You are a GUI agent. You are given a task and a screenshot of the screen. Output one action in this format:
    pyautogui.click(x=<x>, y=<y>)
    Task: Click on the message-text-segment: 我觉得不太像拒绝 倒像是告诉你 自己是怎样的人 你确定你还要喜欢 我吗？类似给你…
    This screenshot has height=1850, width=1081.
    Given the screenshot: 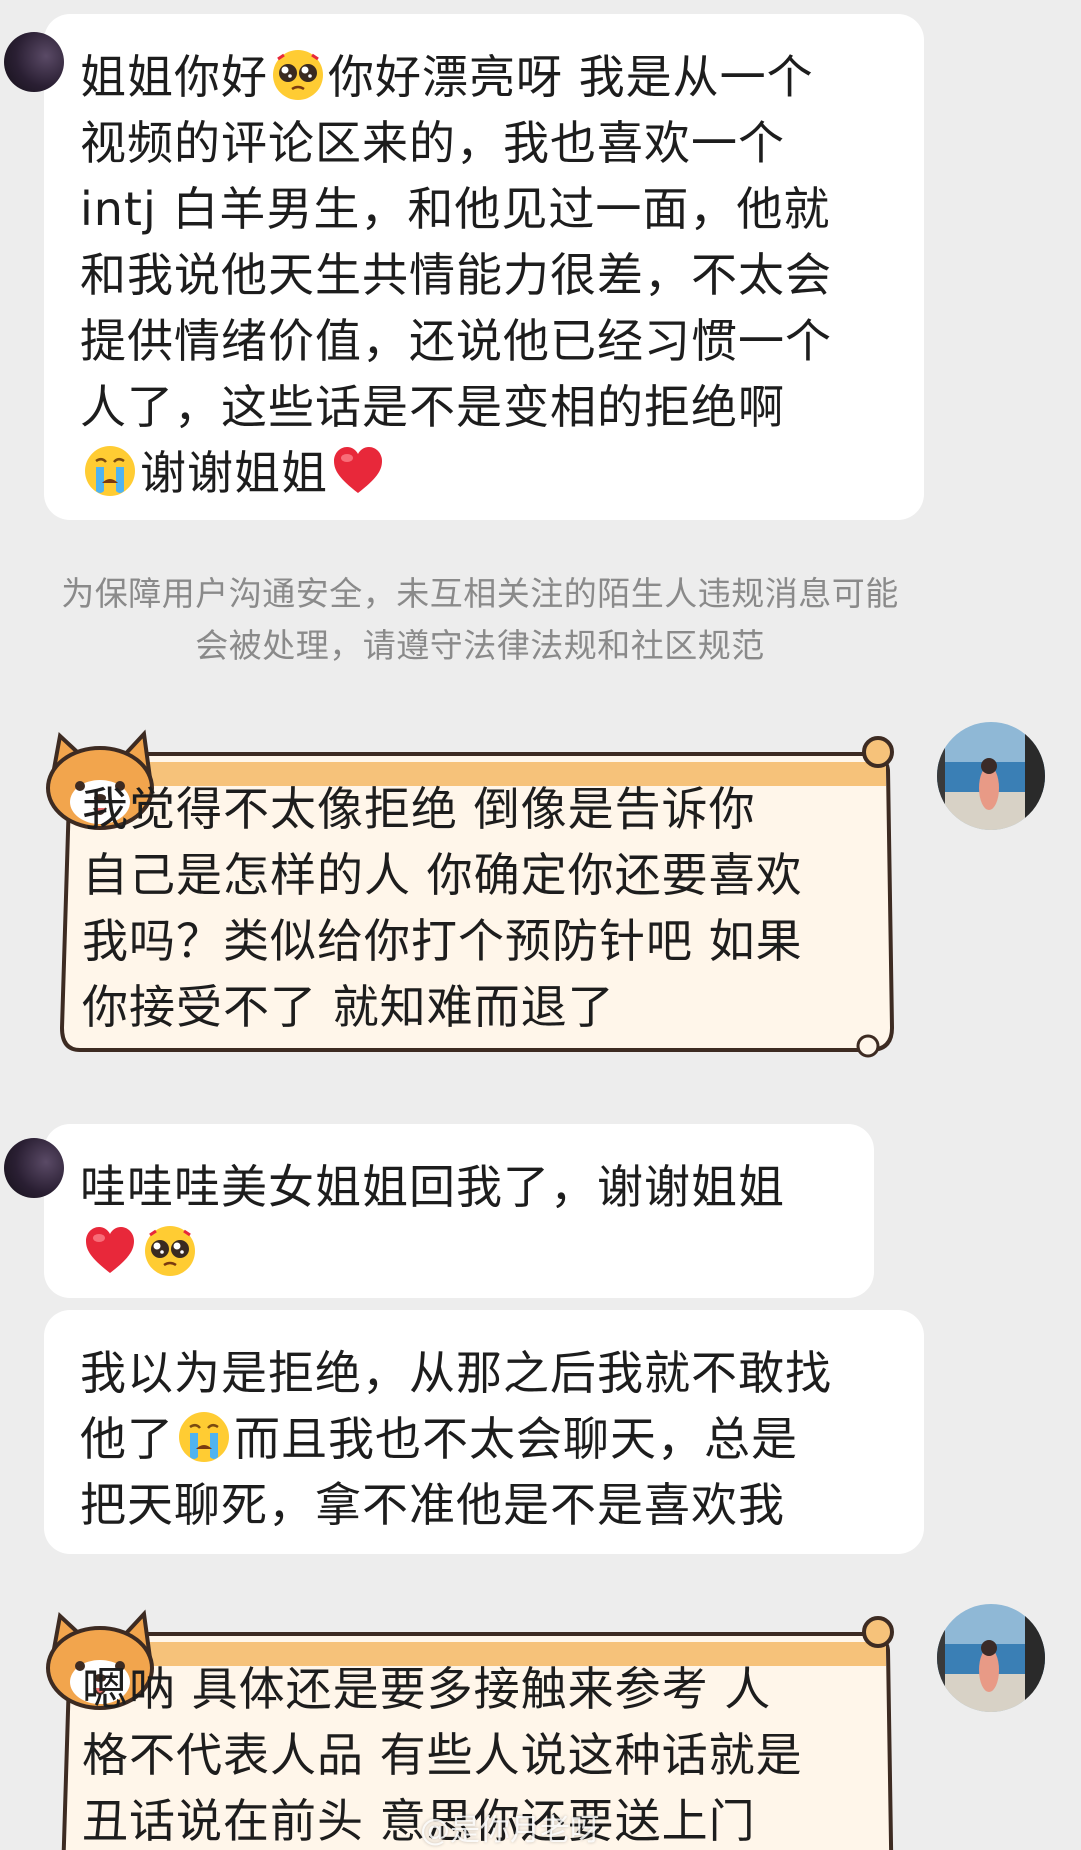 What is the action you would take?
    pyautogui.click(x=442, y=908)
    